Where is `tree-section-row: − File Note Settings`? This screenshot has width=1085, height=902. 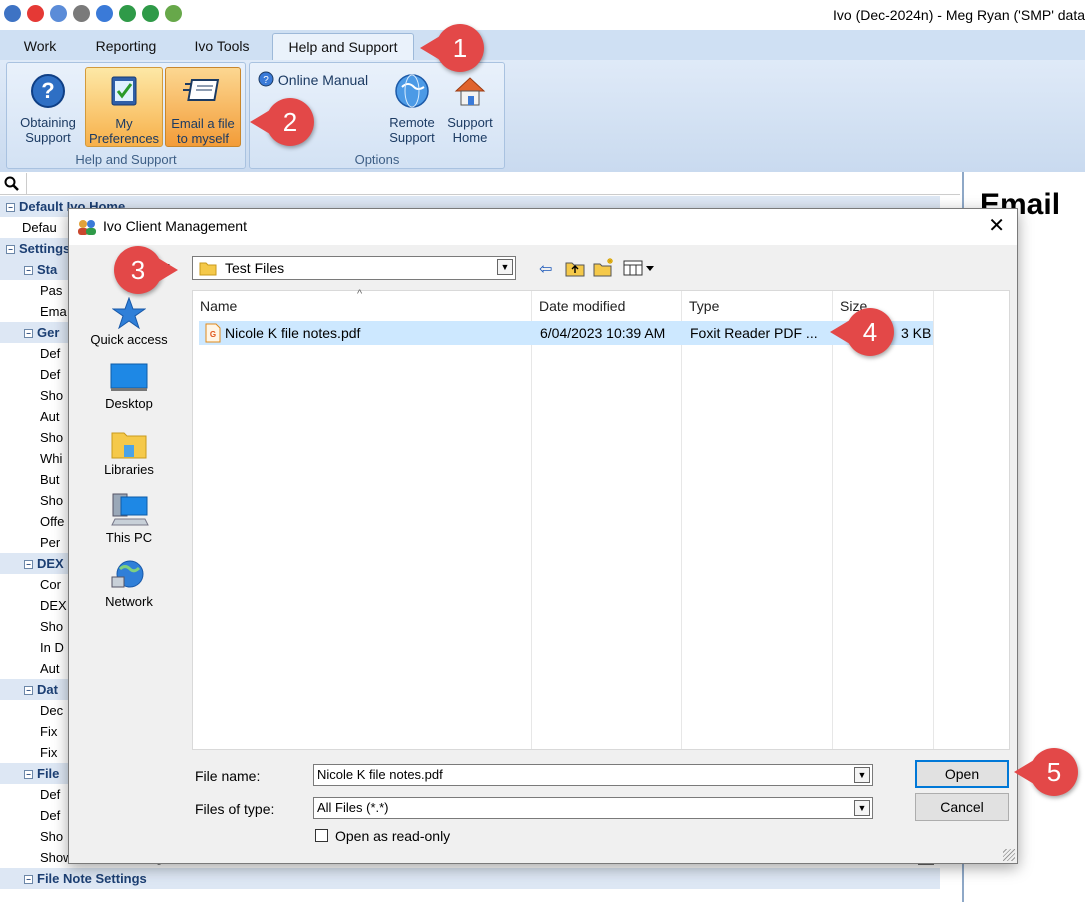 tree-section-row: − File Note Settings is located at coordinates (470, 878).